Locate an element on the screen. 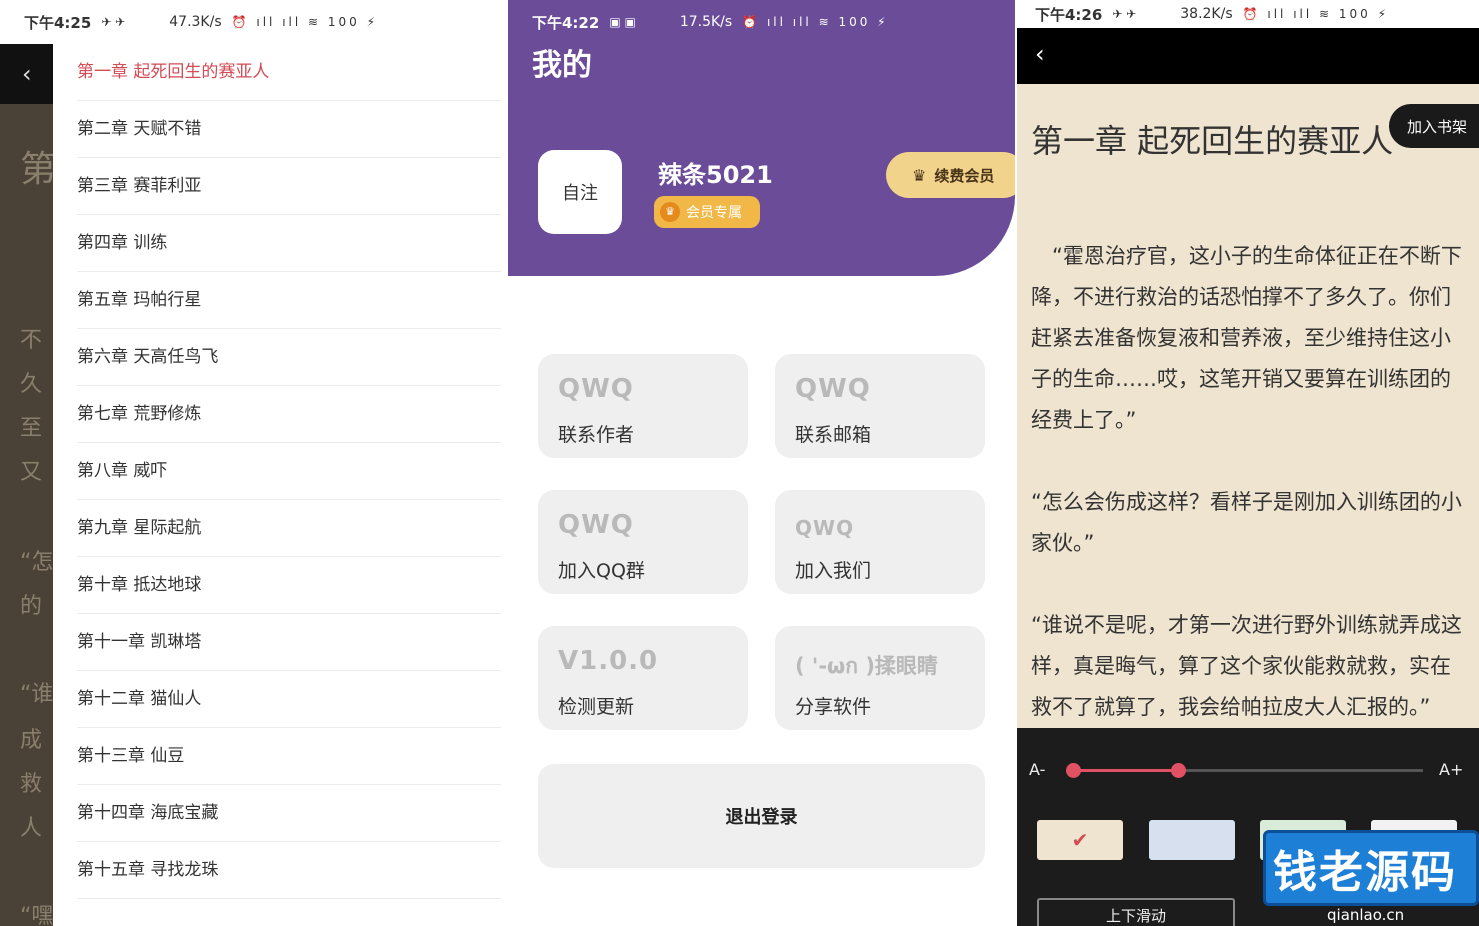 This screenshot has width=1479, height=926. chapter-item: 第六章 天高任鸟飞 is located at coordinates (289, 357).